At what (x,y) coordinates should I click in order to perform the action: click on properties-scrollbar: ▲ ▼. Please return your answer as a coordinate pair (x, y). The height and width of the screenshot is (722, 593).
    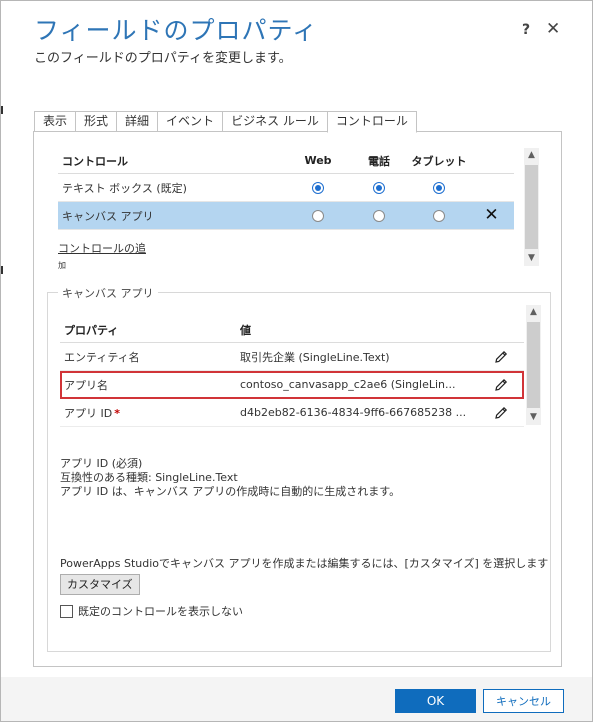
    Looking at the image, I should click on (533, 365).